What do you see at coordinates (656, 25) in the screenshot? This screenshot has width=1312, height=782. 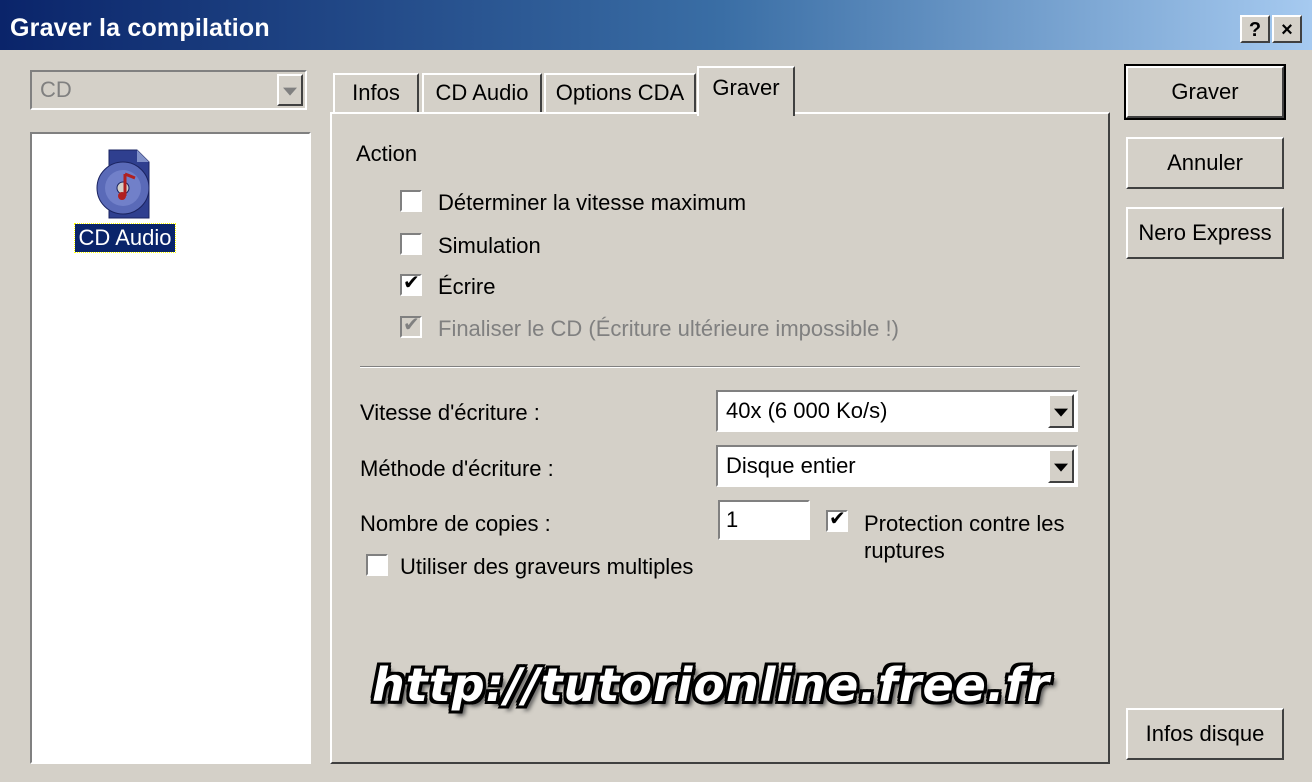 I see `title-bar: Graver la compilation ? ×` at bounding box center [656, 25].